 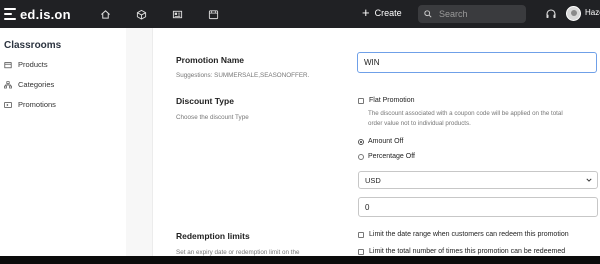 I want to click on top-navbar: ed.is.on + Create Hazel, so click(x=300, y=14).